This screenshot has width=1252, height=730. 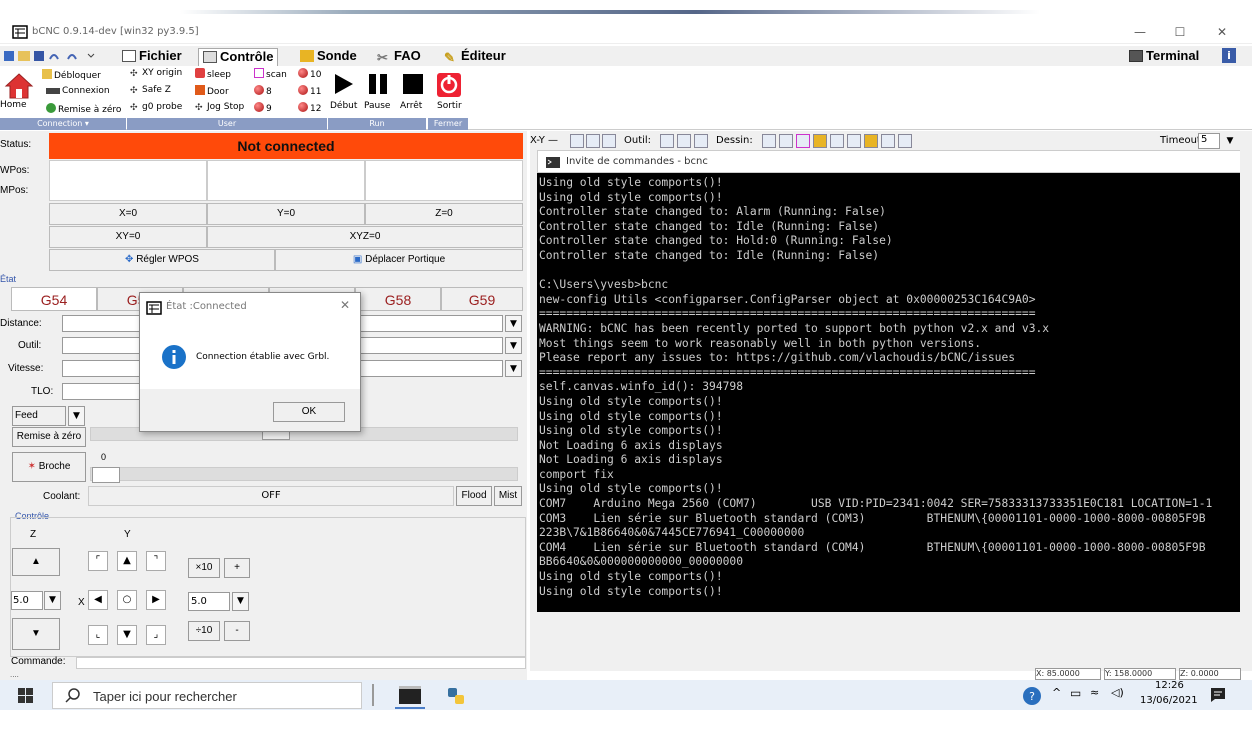 What do you see at coordinates (309, 108) in the screenshot?
I see `user-button-12: 12` at bounding box center [309, 108].